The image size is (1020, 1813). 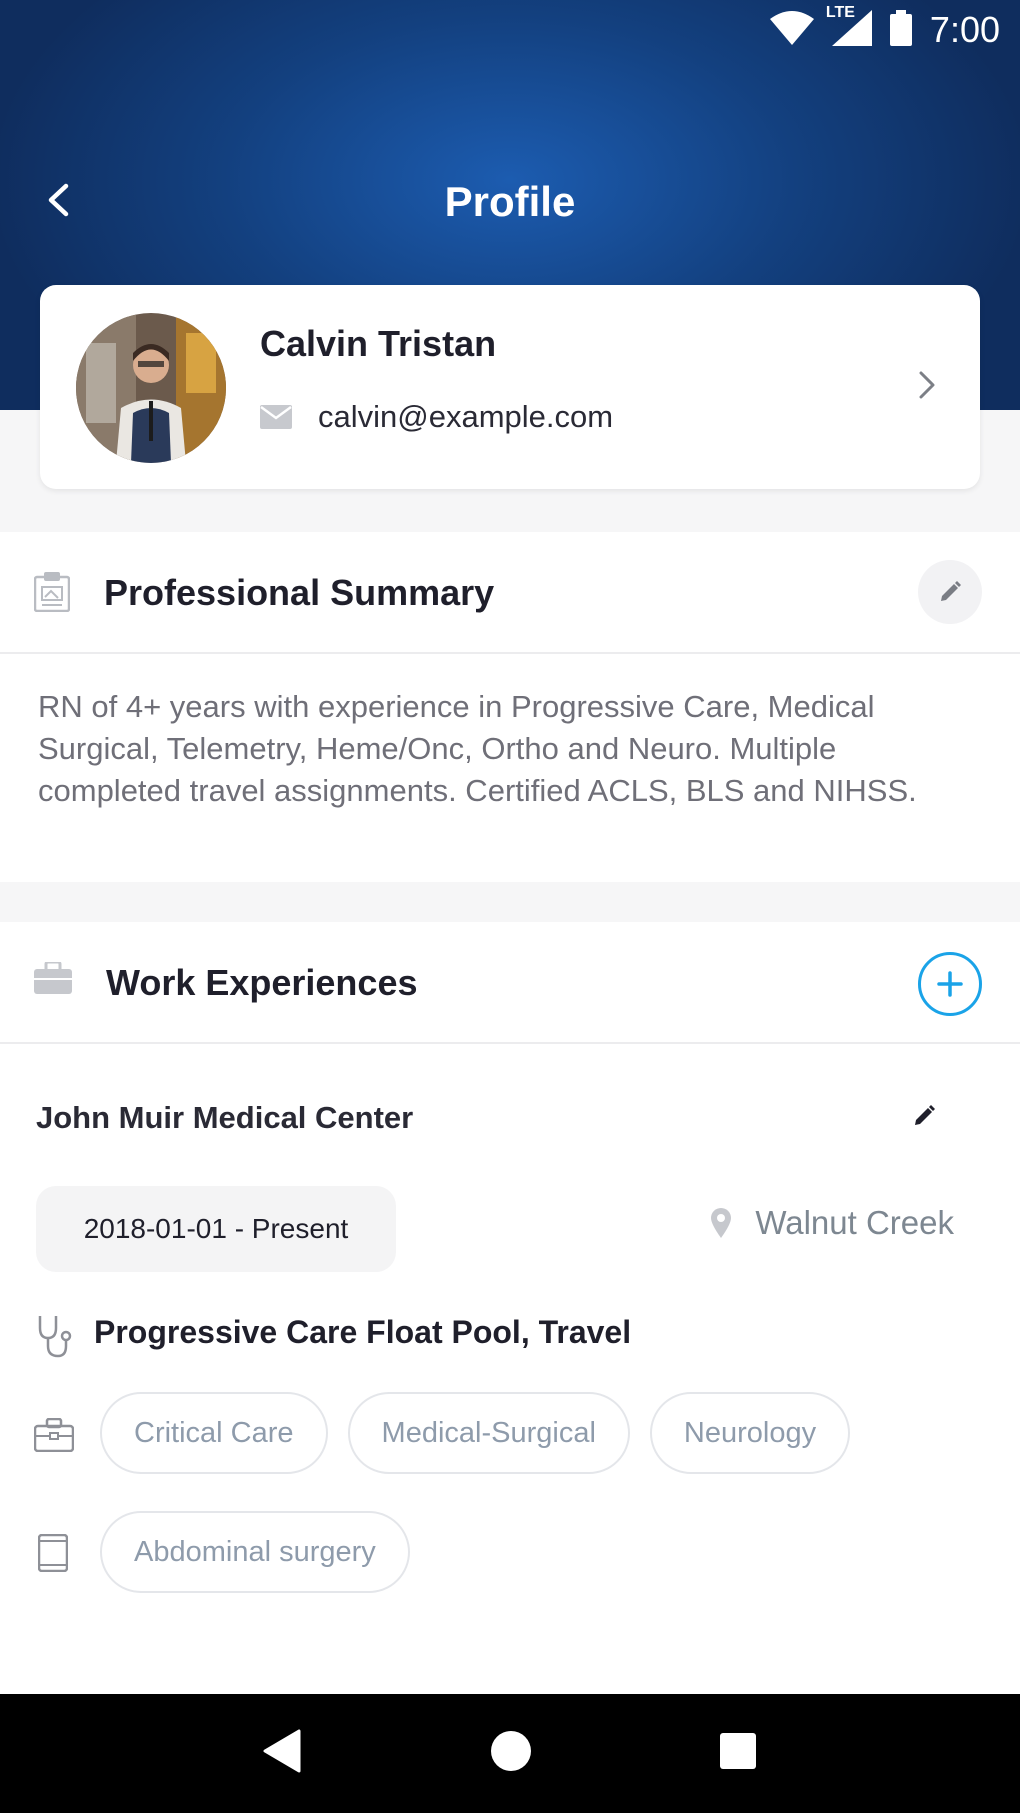 I want to click on avatar, so click(x=151, y=388).